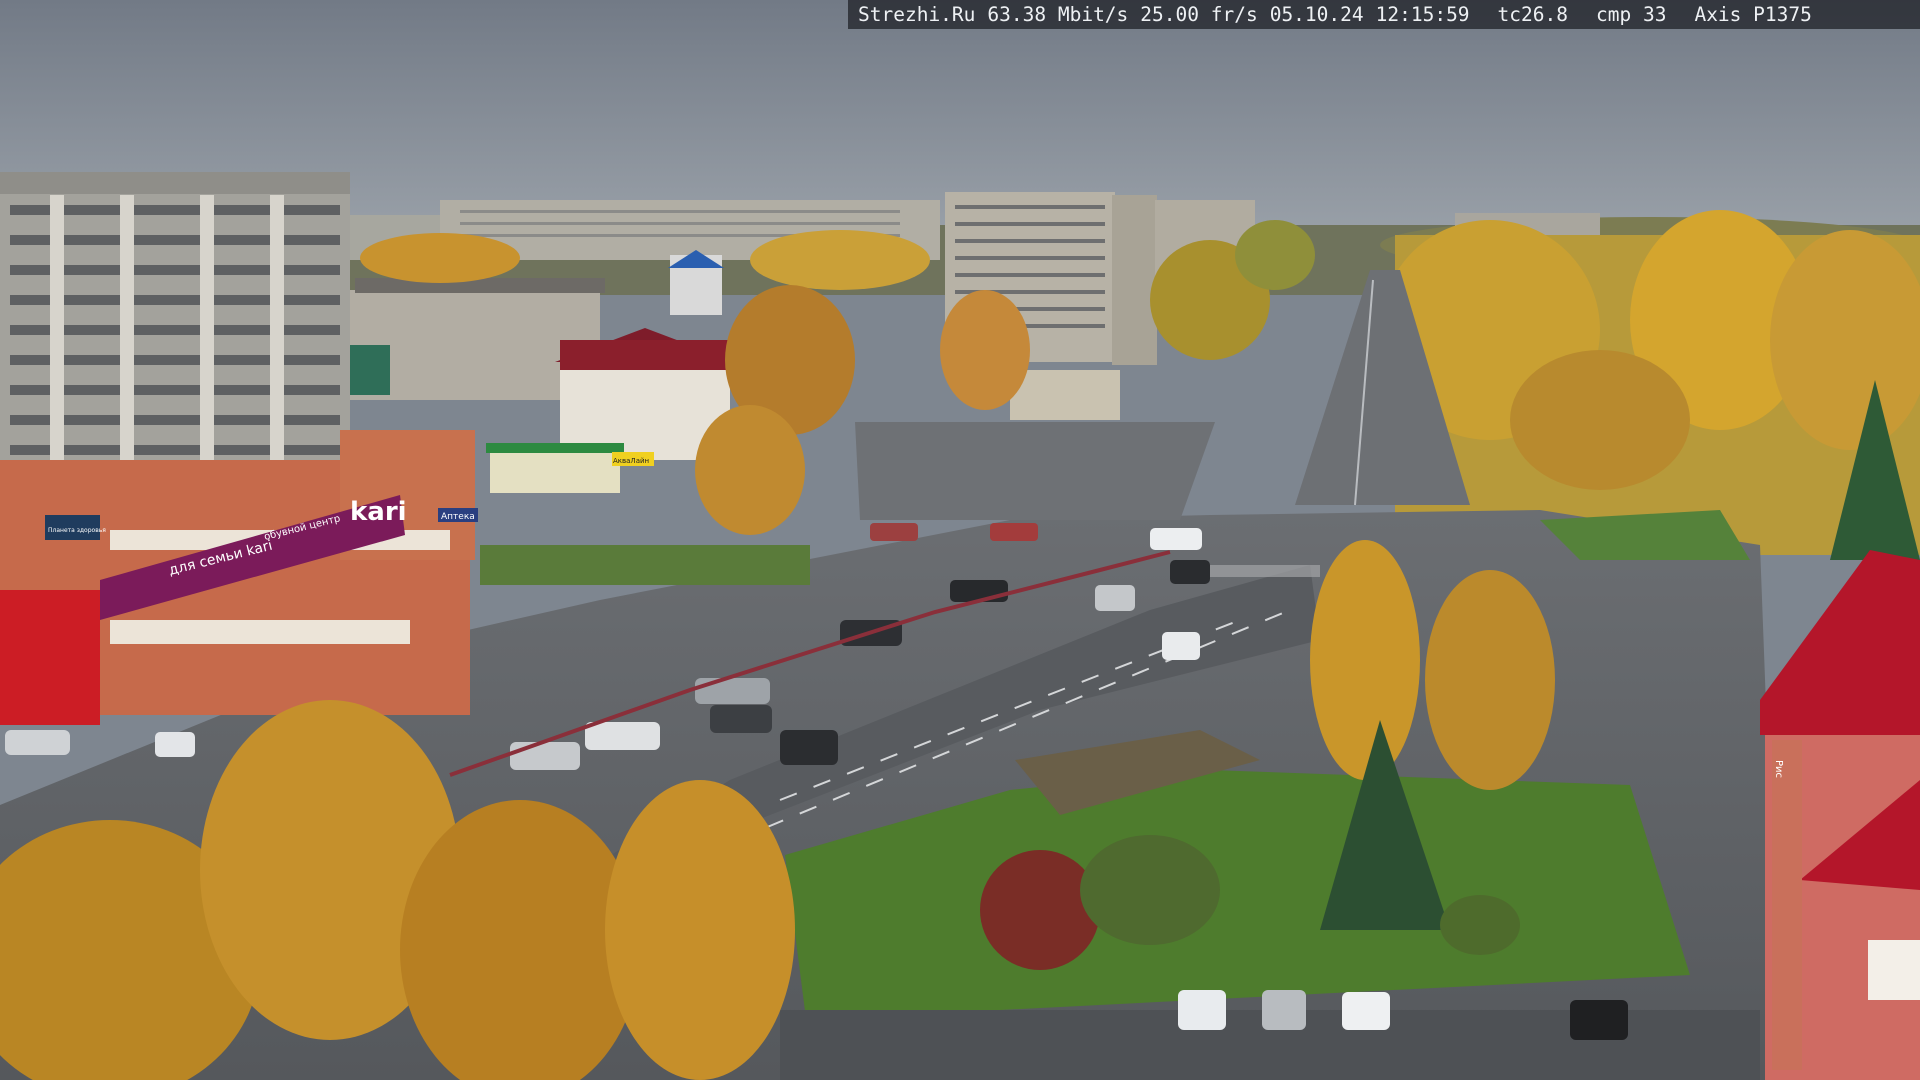 The width and height of the screenshot is (1920, 1080). Describe the element at coordinates (917, 14) in the screenshot. I see `overlay-site: Strezhi.Ru` at that location.